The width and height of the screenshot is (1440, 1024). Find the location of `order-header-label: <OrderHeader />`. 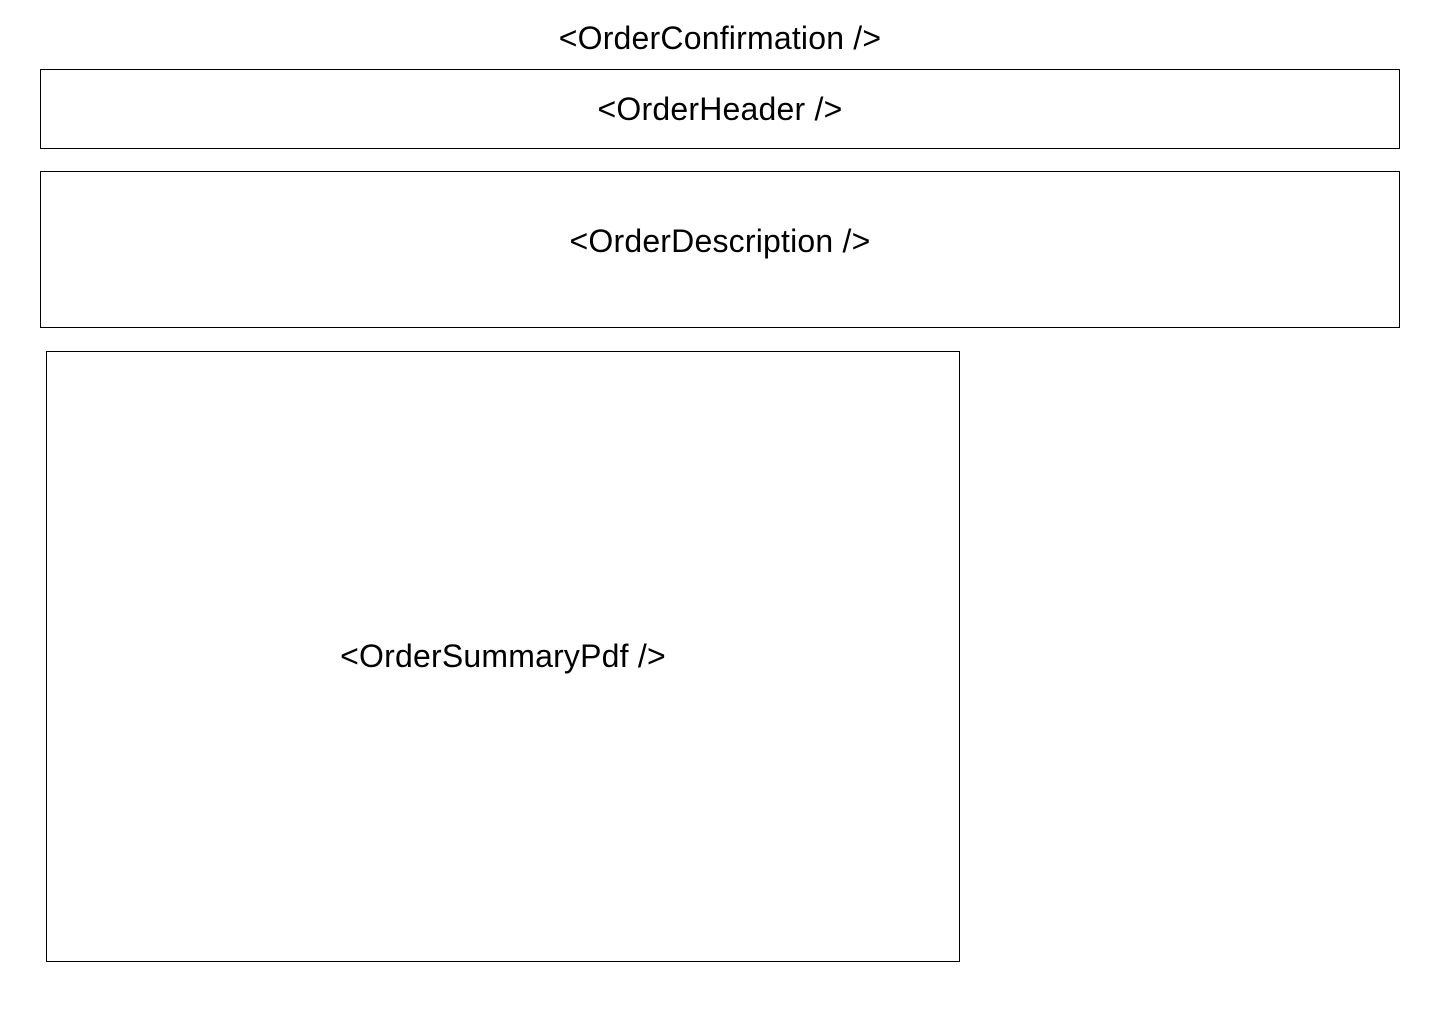

order-header-label: <OrderHeader /> is located at coordinates (720, 109).